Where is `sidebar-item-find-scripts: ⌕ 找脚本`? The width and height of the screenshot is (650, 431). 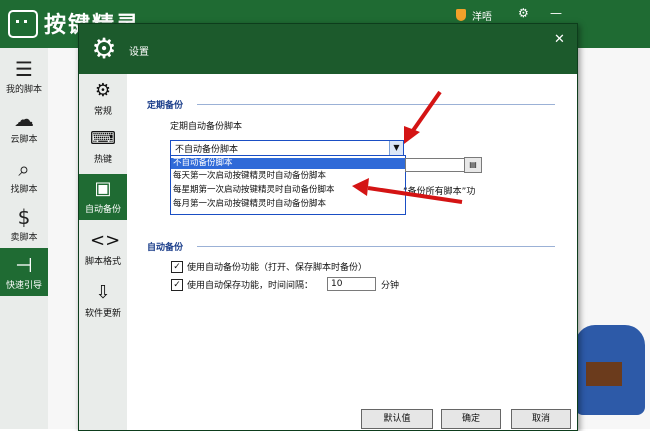
sidebar-item-find-scripts: ⌕ 找脚本 is located at coordinates (24, 176).